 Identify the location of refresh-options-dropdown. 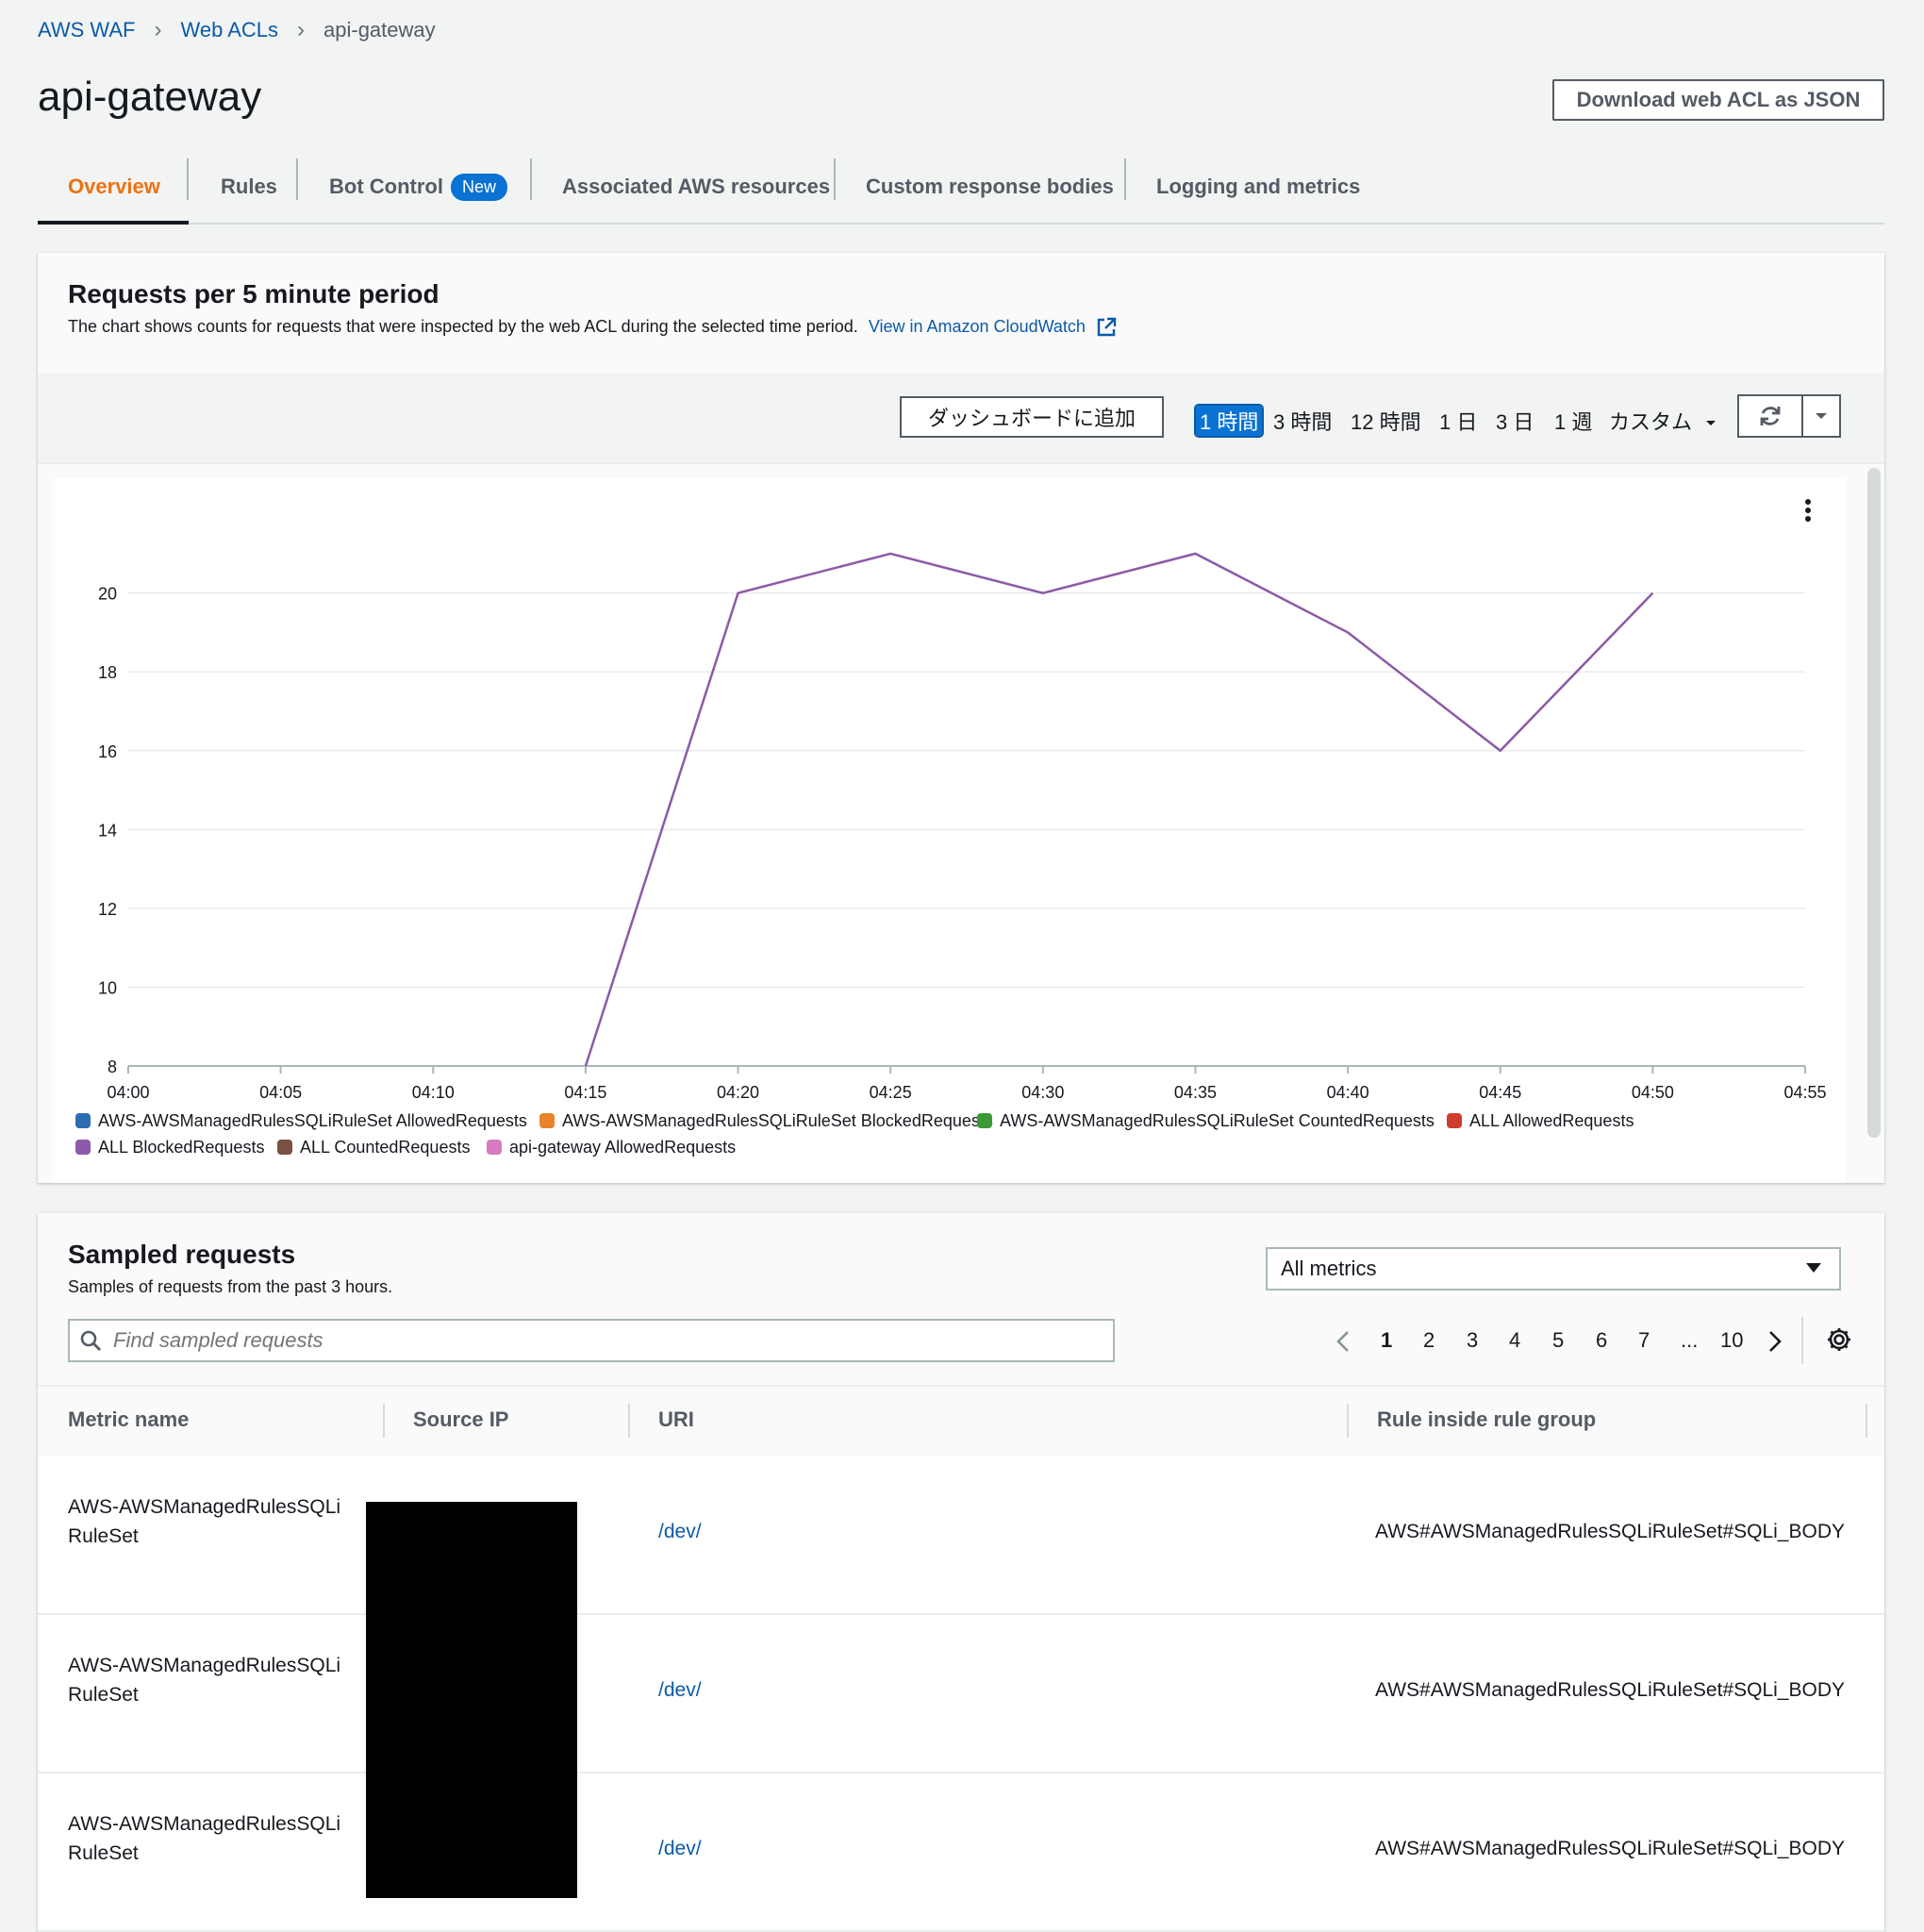
(1821, 416).